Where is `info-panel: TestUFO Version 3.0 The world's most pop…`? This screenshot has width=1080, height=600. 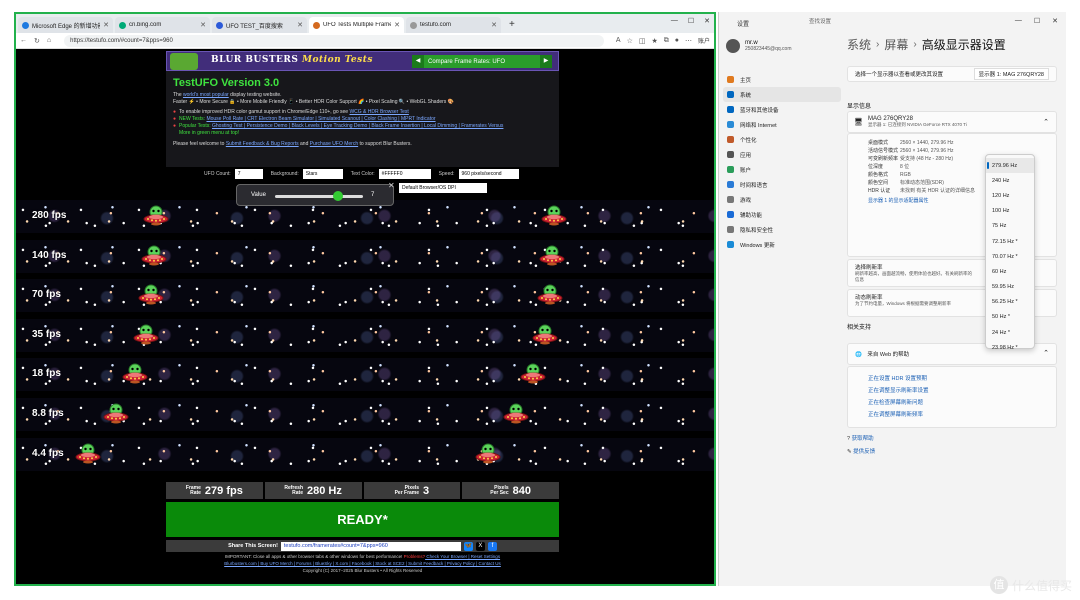
info-panel: TestUFO Version 3.0 The world's most pop… is located at coordinates (362, 119).